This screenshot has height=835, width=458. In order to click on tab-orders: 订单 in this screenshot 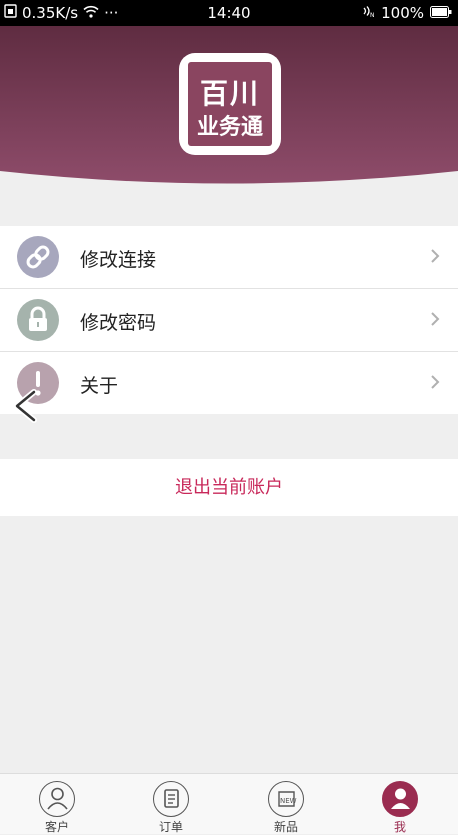, I will do `click(171, 804)`.